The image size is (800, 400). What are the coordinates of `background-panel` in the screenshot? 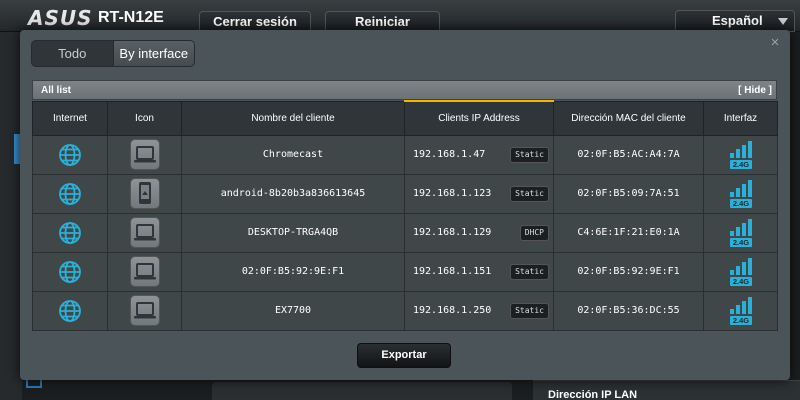 It's located at (362, 391).